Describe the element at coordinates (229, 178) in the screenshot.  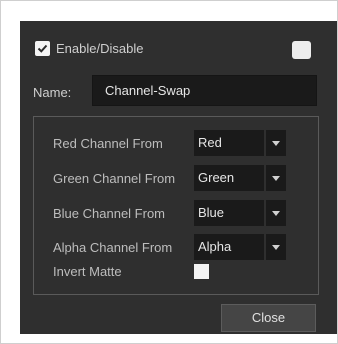
I see `green-channel-value: Green` at that location.